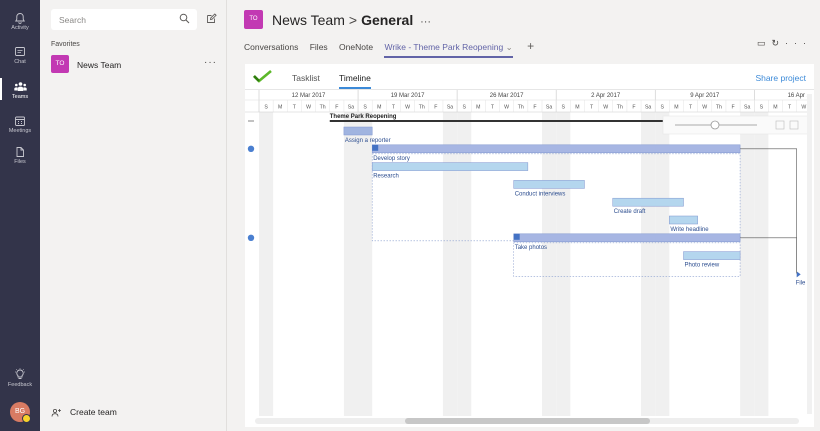 This screenshot has width=820, height=431. I want to click on avatar: BG, so click(20, 412).